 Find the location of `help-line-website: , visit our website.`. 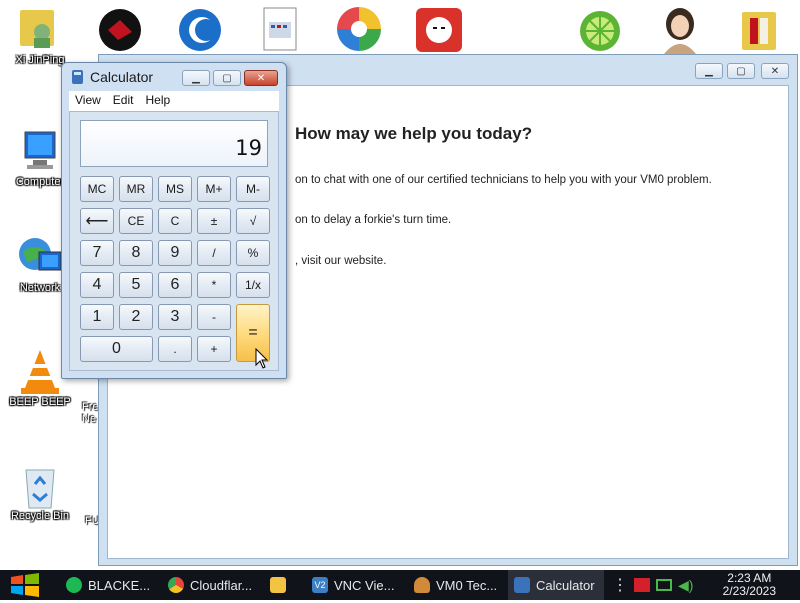

help-line-website: , visit our website. is located at coordinates (341, 261).